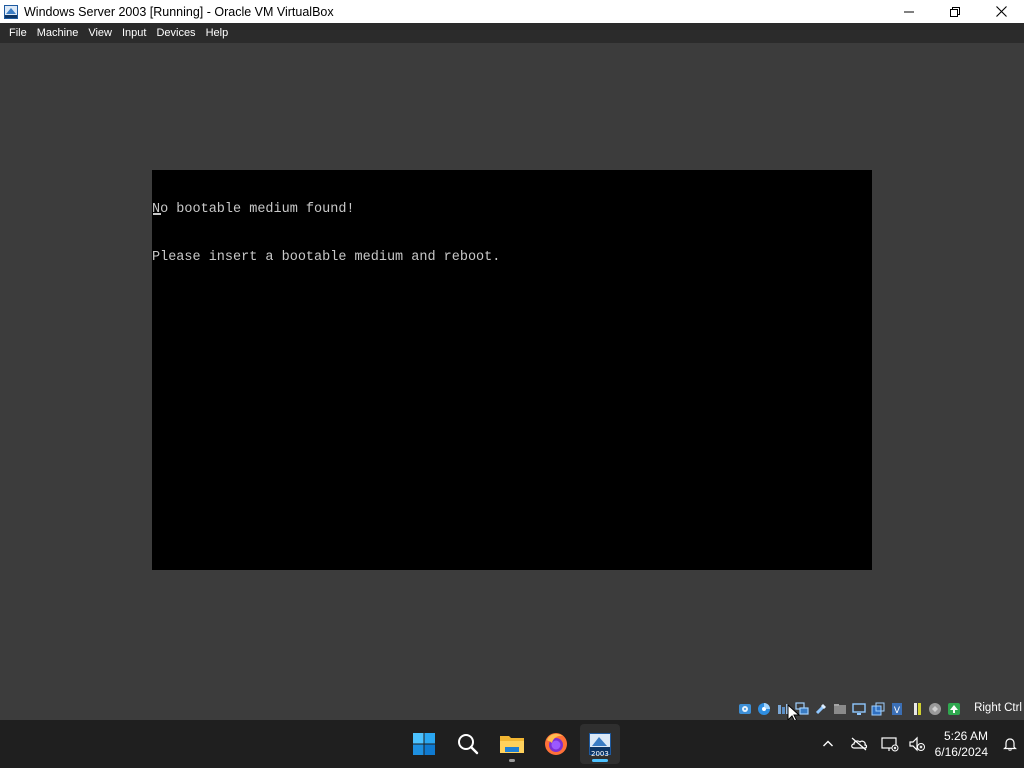 The height and width of the screenshot is (768, 1024). I want to click on vt-x-icon: V, so click(897, 709).